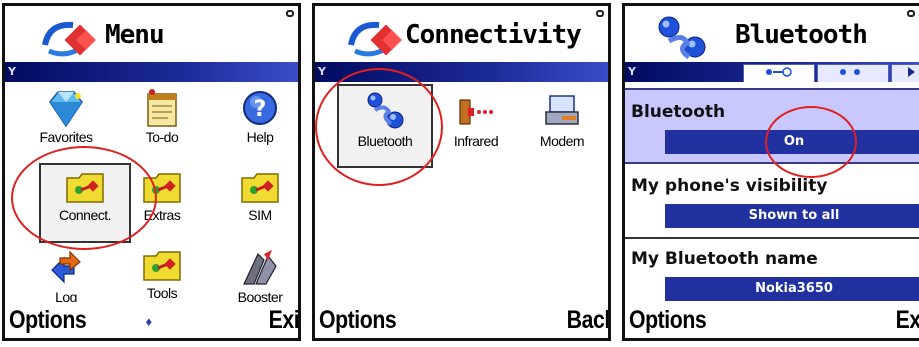 This screenshot has height=347, width=919. I want to click on title-bar: Bluetooth, so click(772, 35).